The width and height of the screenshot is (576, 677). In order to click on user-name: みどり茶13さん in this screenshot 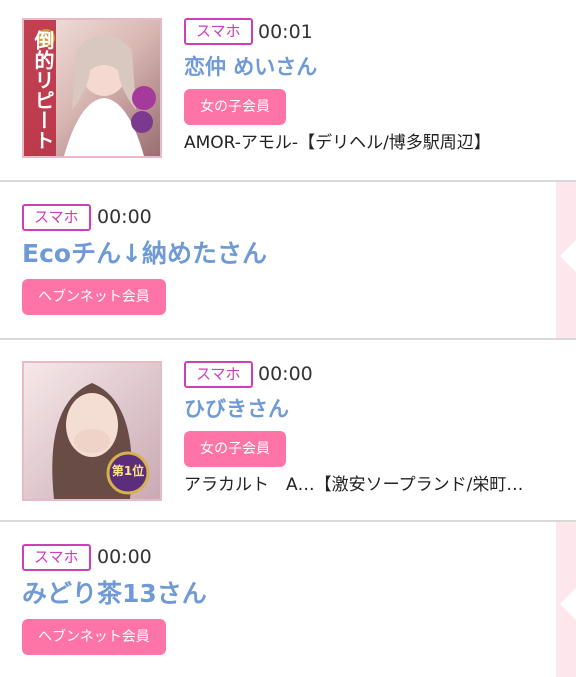, I will do `click(114, 594)`.